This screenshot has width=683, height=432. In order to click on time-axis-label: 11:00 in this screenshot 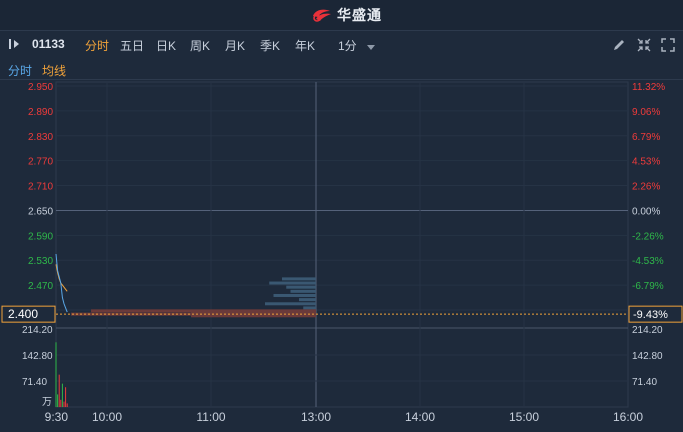, I will do `click(210, 417)`.